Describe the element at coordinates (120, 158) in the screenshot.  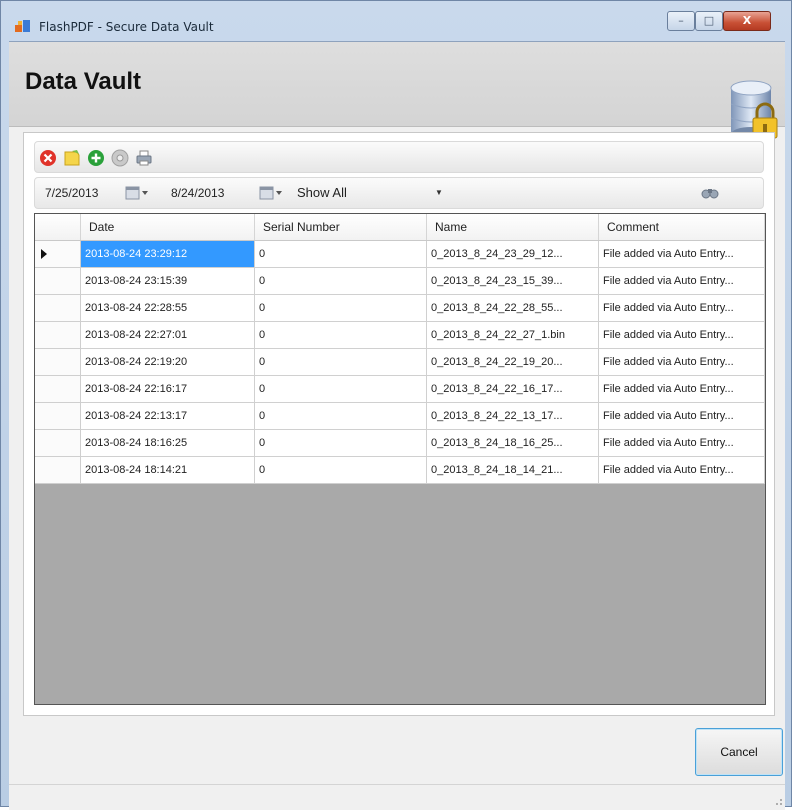
I see `disc-icon` at that location.